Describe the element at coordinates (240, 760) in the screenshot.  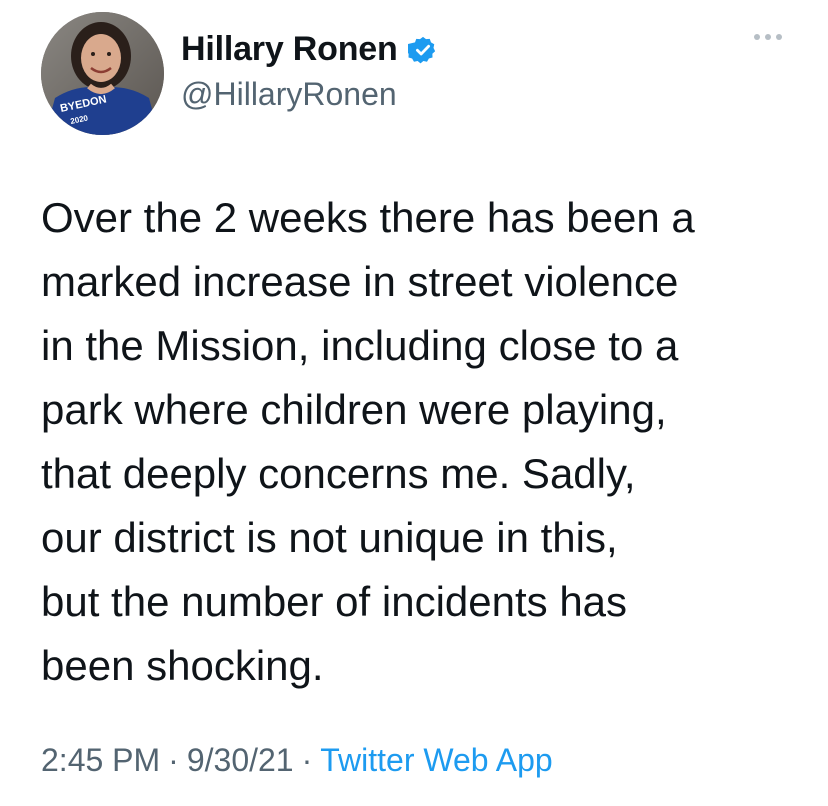
I see `tweet-date: 9/30/21` at that location.